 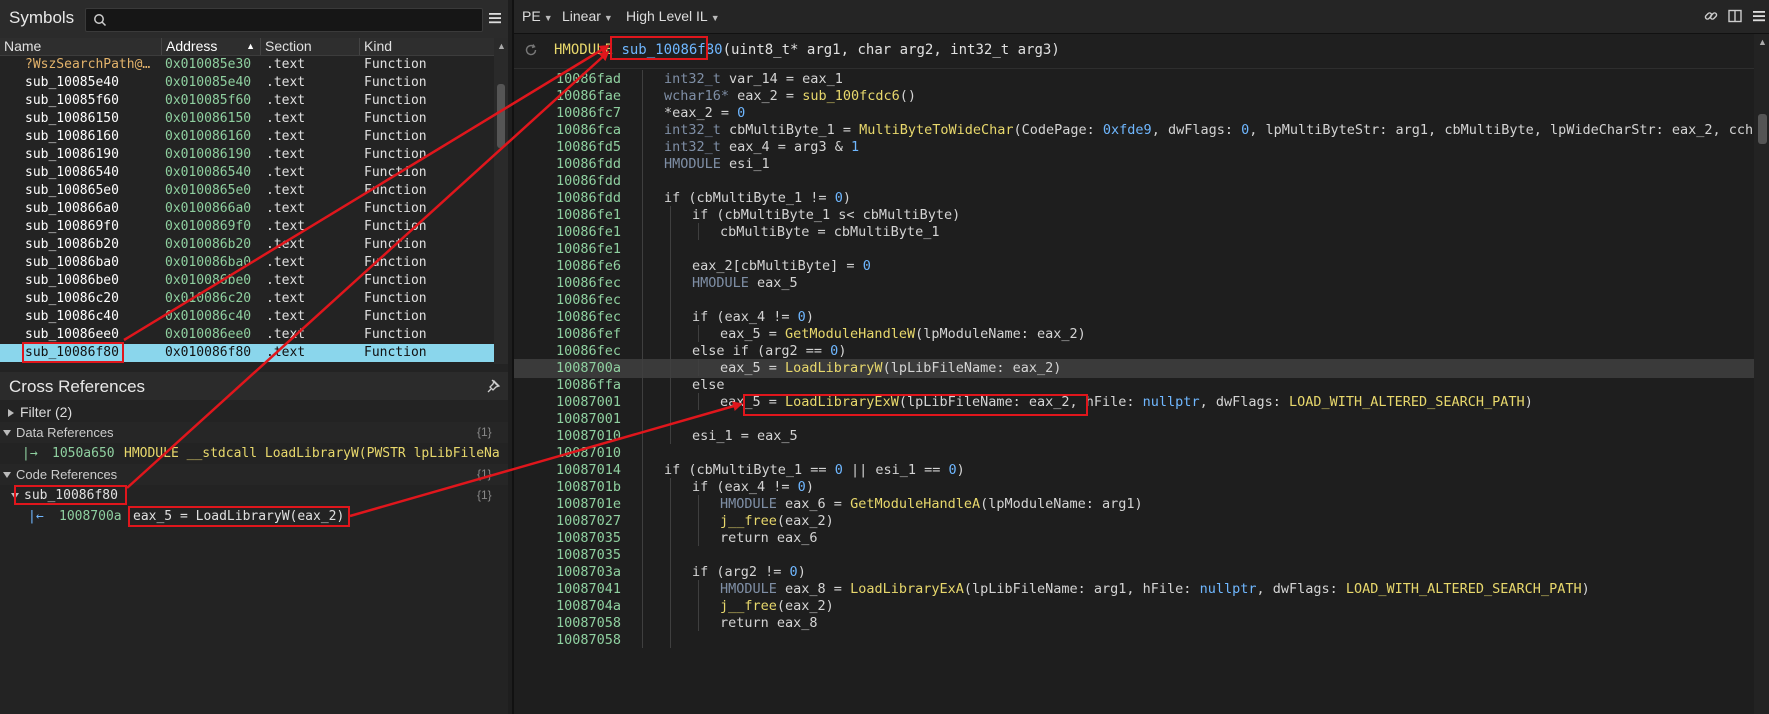 What do you see at coordinates (208, 136) in the screenshot?
I see `symbol-address: 0x010086160` at bounding box center [208, 136].